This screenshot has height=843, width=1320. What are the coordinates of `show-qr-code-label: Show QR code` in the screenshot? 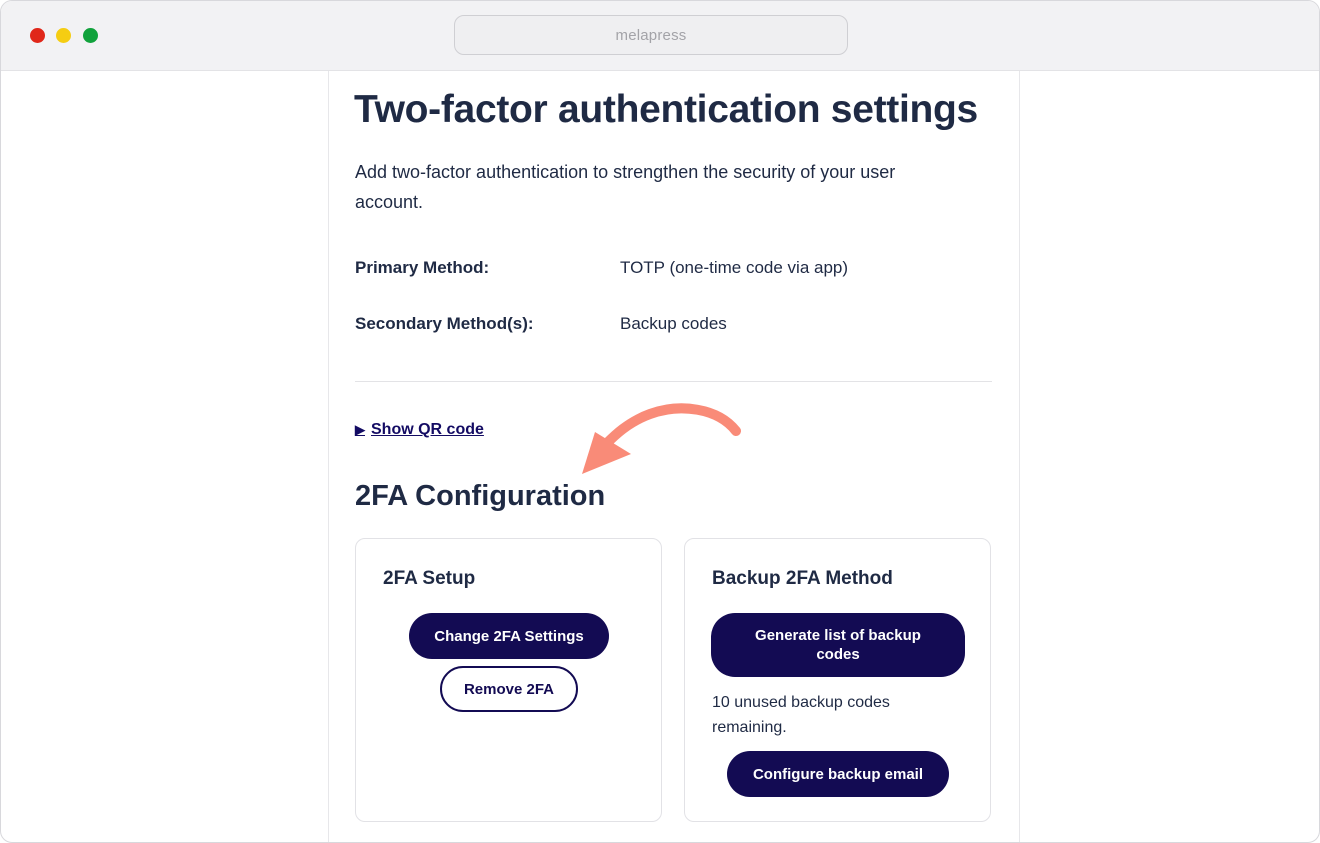 It's located at (427, 429).